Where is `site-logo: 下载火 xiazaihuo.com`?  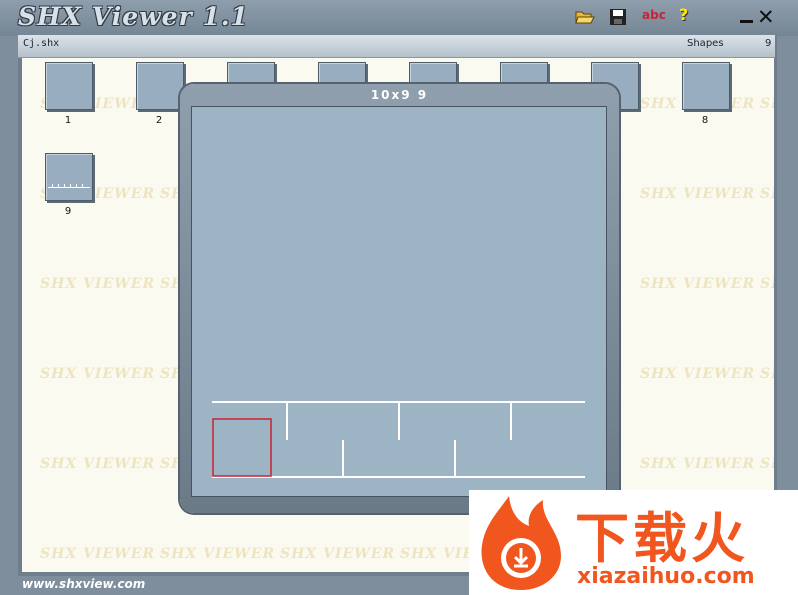 site-logo: 下载火 xiazaihuo.com is located at coordinates (633, 542).